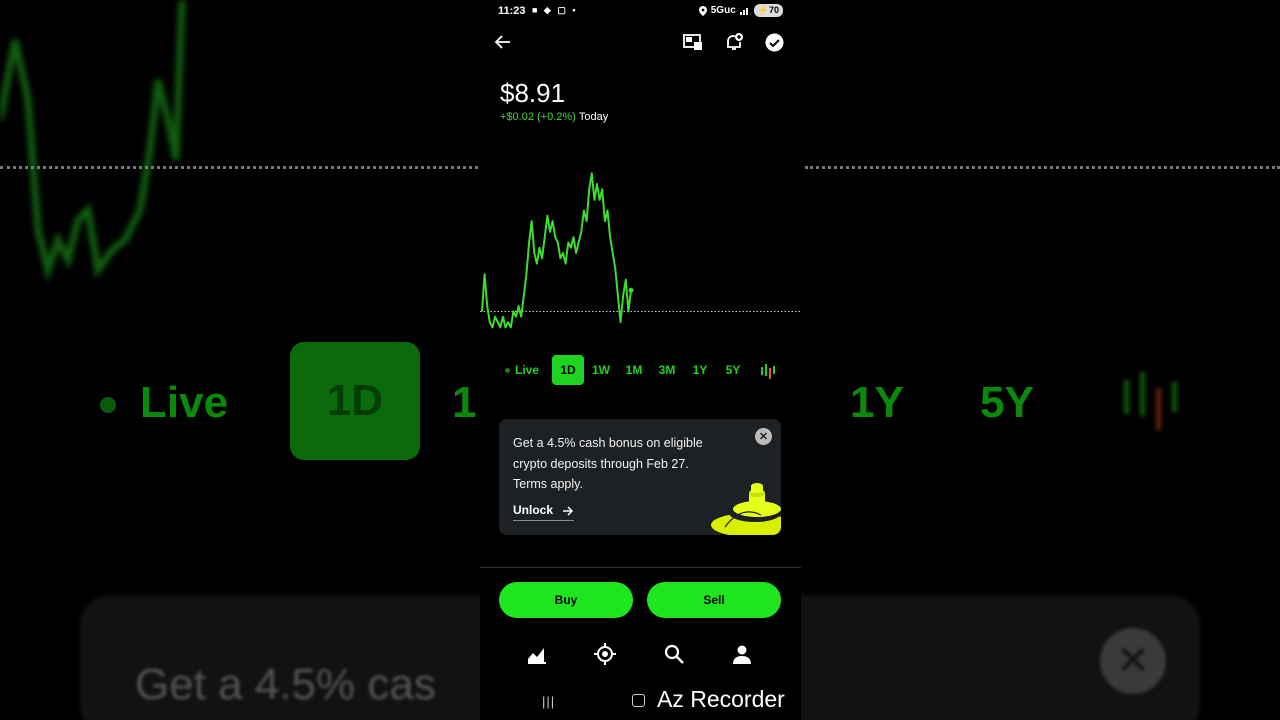 The height and width of the screenshot is (720, 1280). I want to click on sell-button: Sell, so click(714, 600).